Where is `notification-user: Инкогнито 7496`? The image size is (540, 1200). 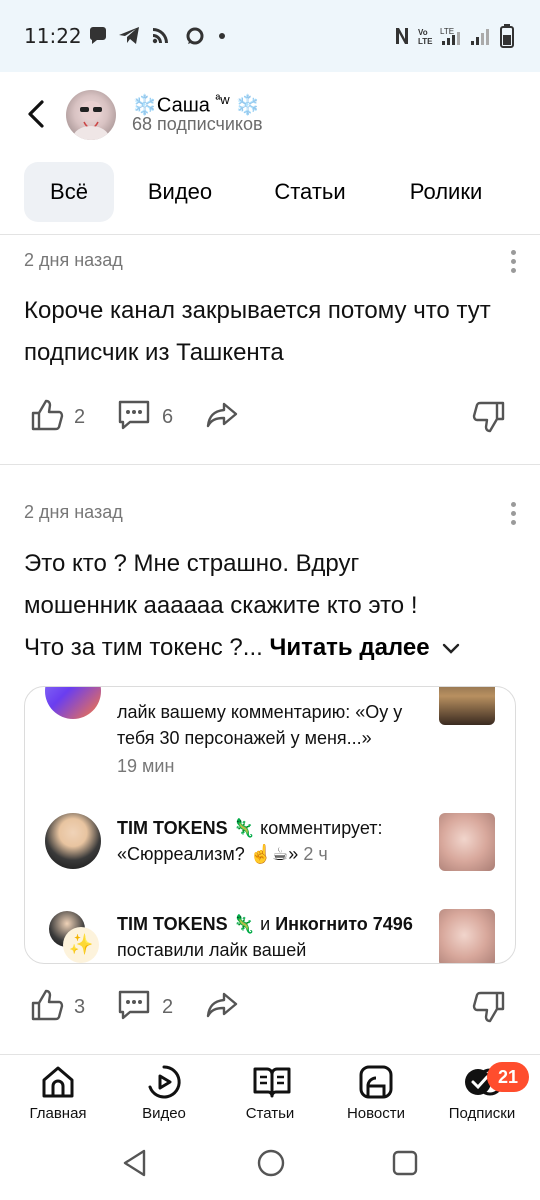
notification-user: Инкогнито 7496 is located at coordinates (344, 924).